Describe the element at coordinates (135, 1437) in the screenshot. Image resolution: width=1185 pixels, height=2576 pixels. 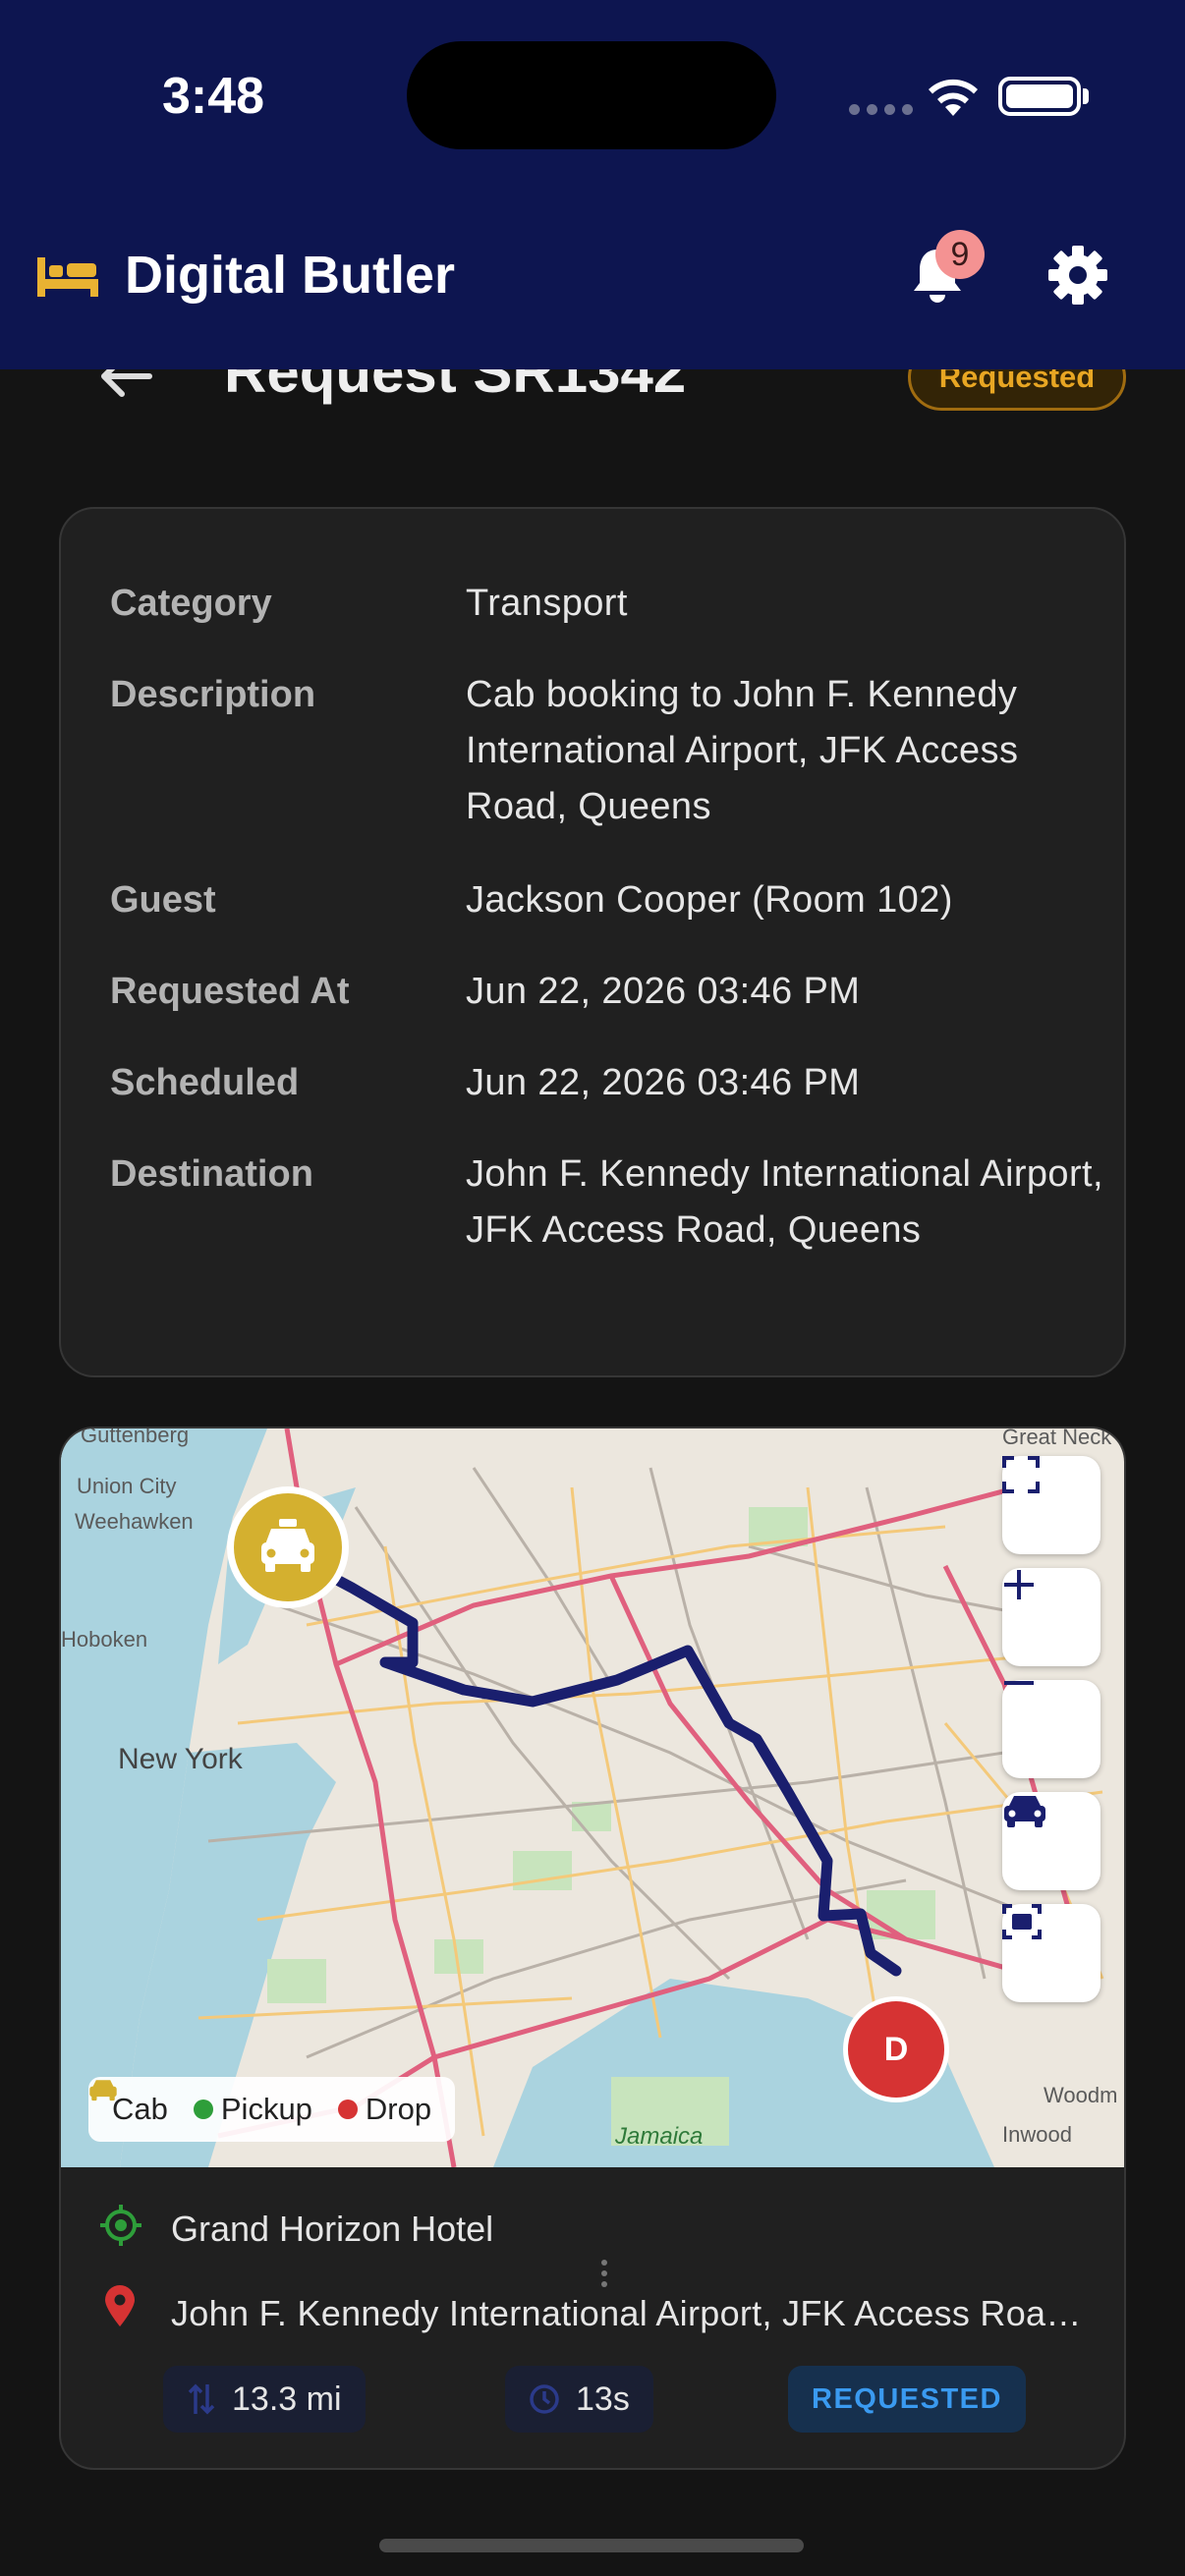
I see `map-label-guttenberg: Guttenberg` at that location.